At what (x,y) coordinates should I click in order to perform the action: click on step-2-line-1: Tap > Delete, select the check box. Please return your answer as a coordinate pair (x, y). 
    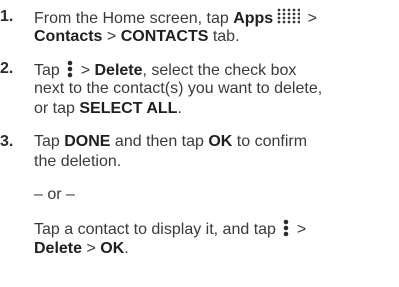
    Looking at the image, I should click on (165, 69).